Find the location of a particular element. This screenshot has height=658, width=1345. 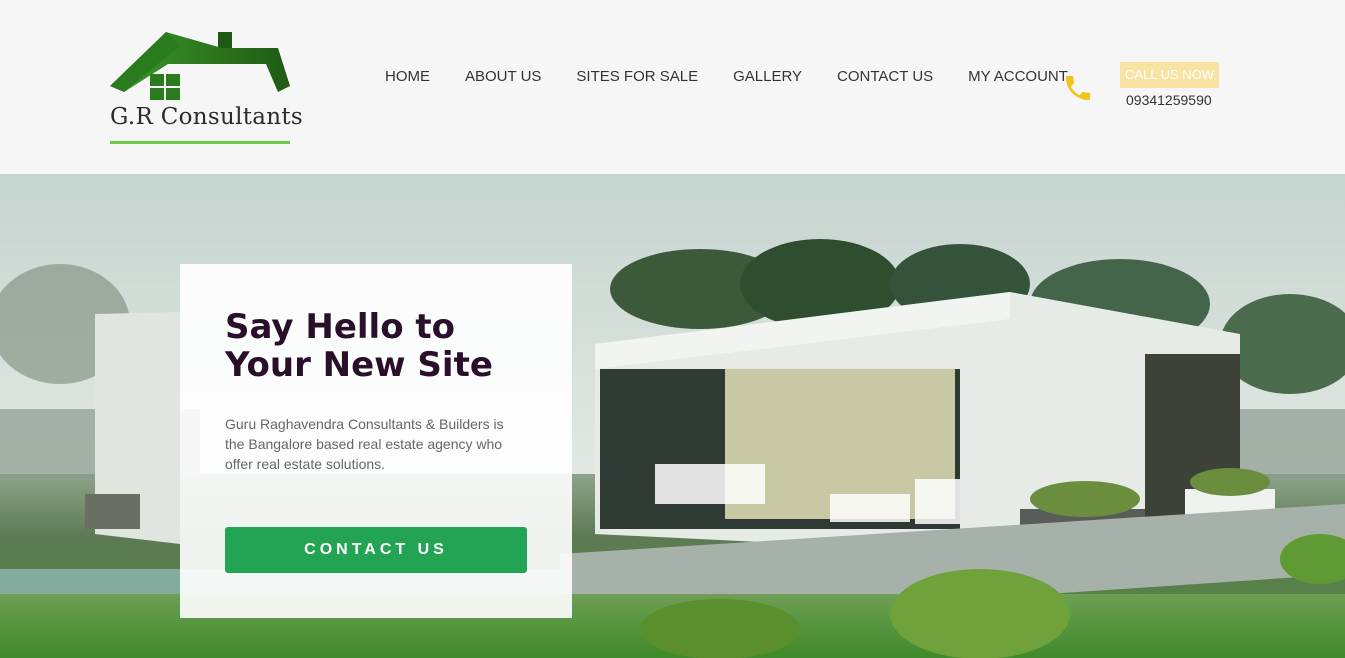

contact-us-button: CONTACT US is located at coordinates (376, 550).